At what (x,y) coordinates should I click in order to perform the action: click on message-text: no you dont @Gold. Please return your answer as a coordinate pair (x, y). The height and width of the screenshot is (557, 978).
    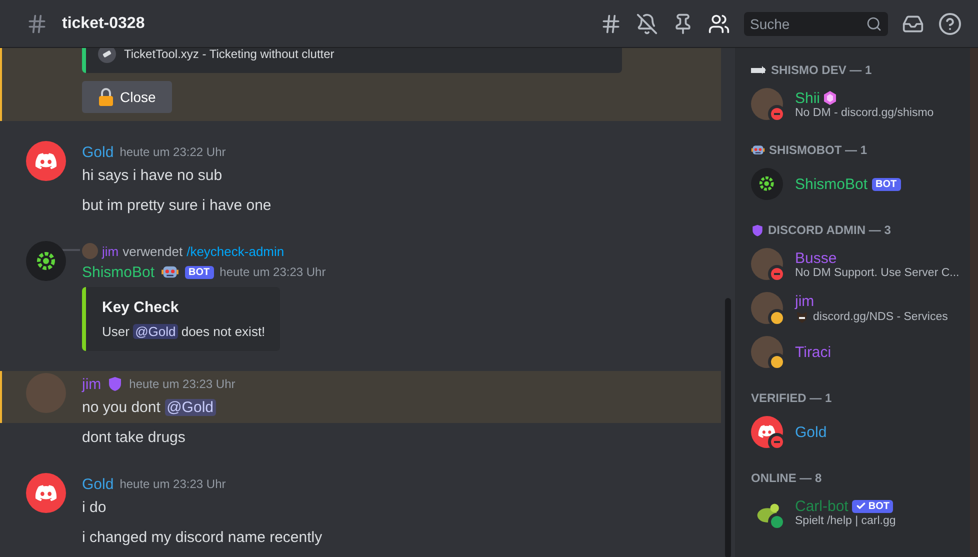
    Looking at the image, I should click on (149, 408).